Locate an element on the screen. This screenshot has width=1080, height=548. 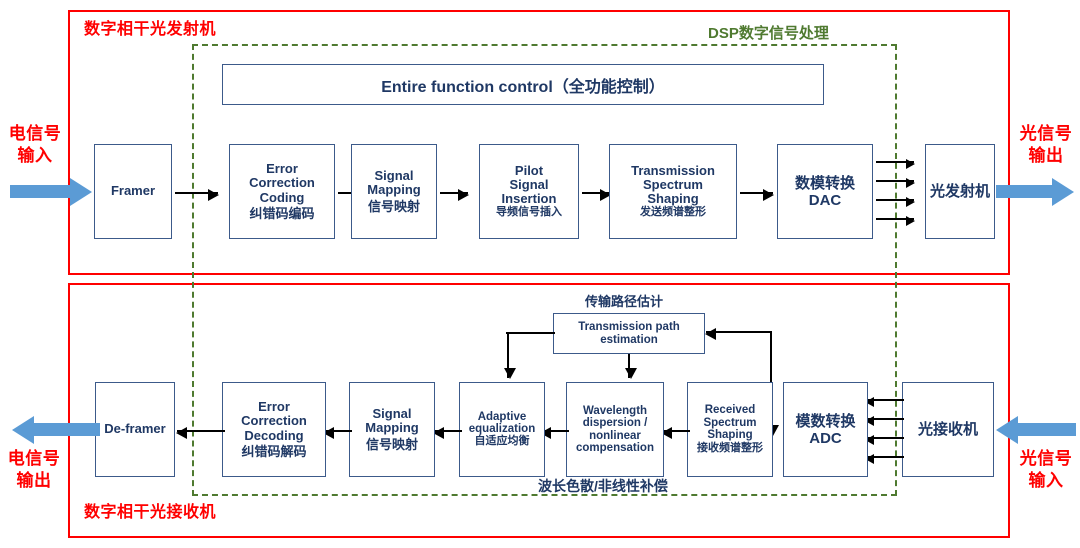
rx-adc-en: ADC is located at coordinates (825, 438).